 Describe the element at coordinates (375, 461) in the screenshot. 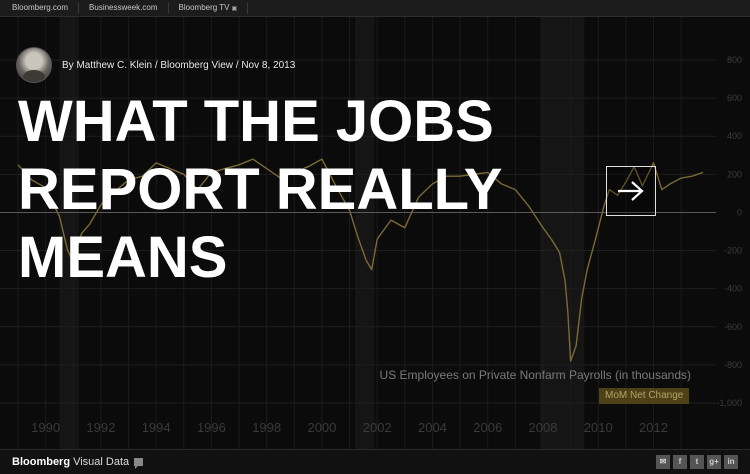

I see `footer-bar: Bloomberg Visual Data ✉ f t g+ in` at that location.